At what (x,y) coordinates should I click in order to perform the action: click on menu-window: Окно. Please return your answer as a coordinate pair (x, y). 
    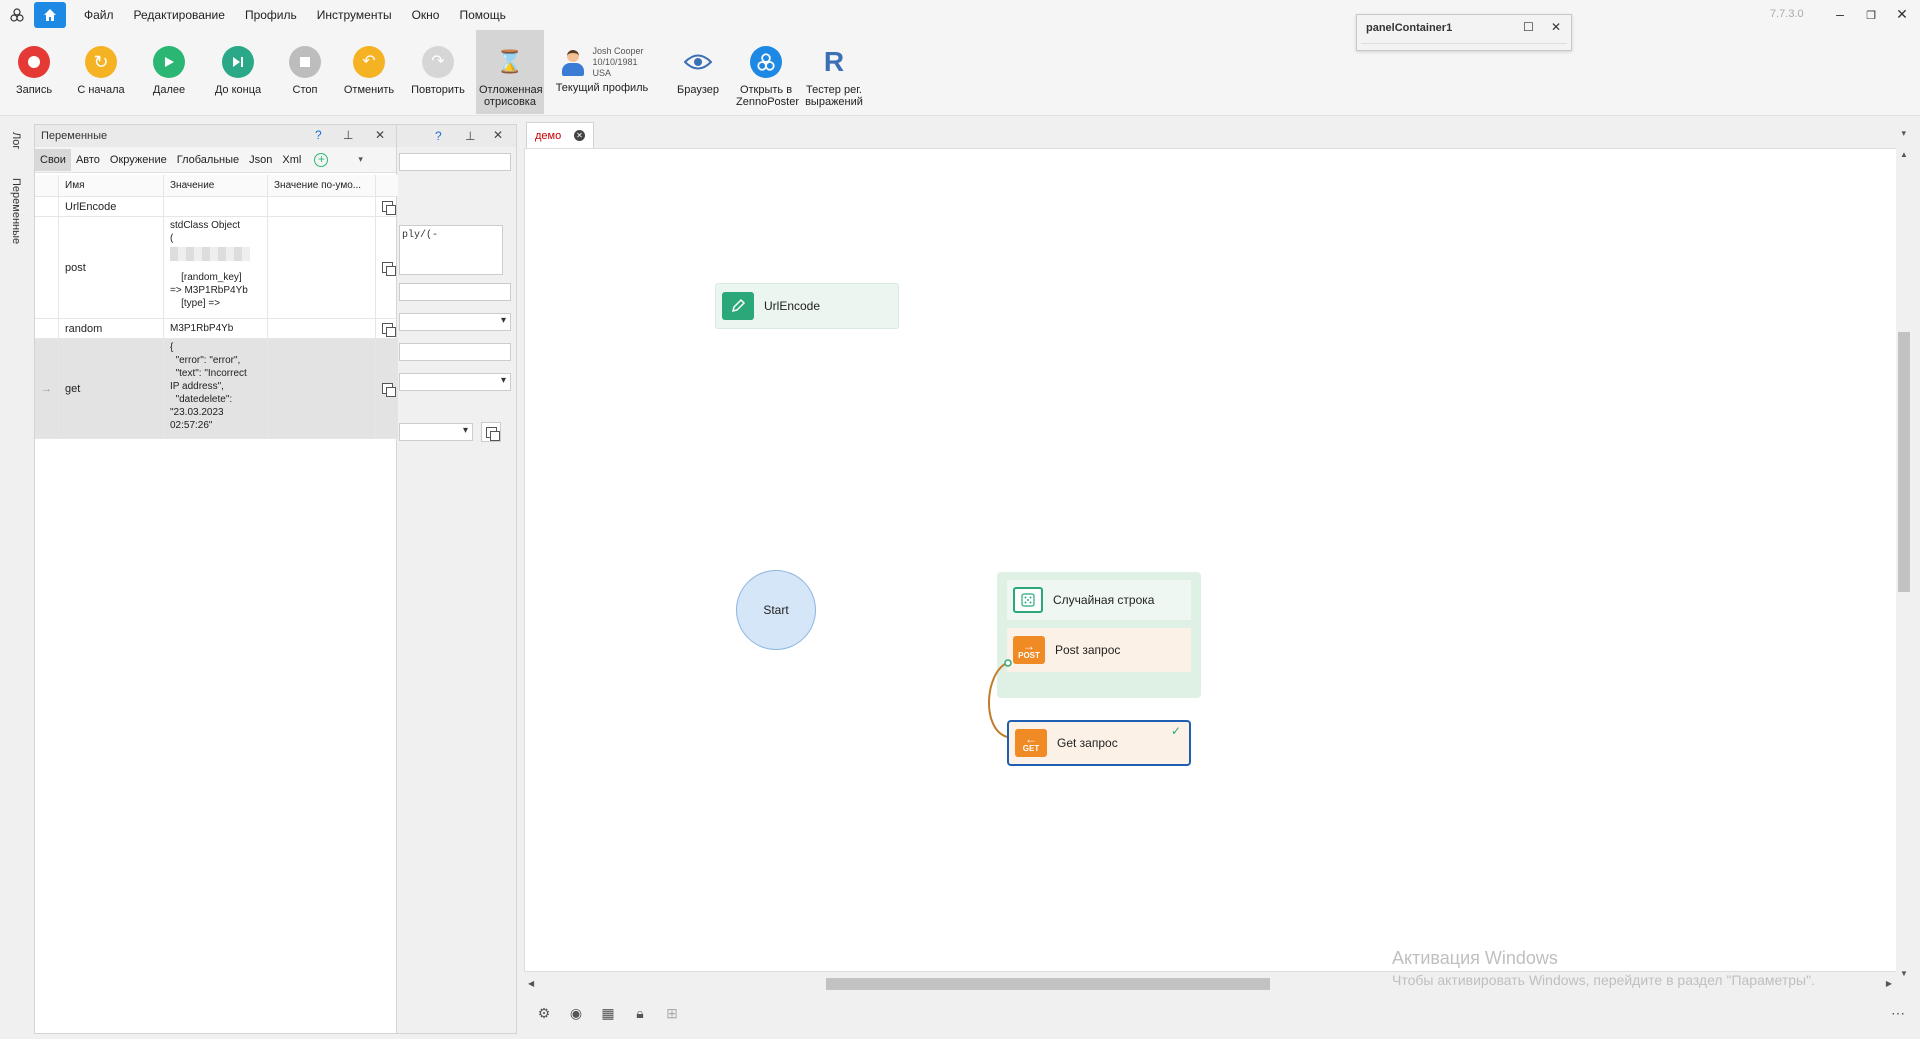
    Looking at the image, I should click on (426, 15).